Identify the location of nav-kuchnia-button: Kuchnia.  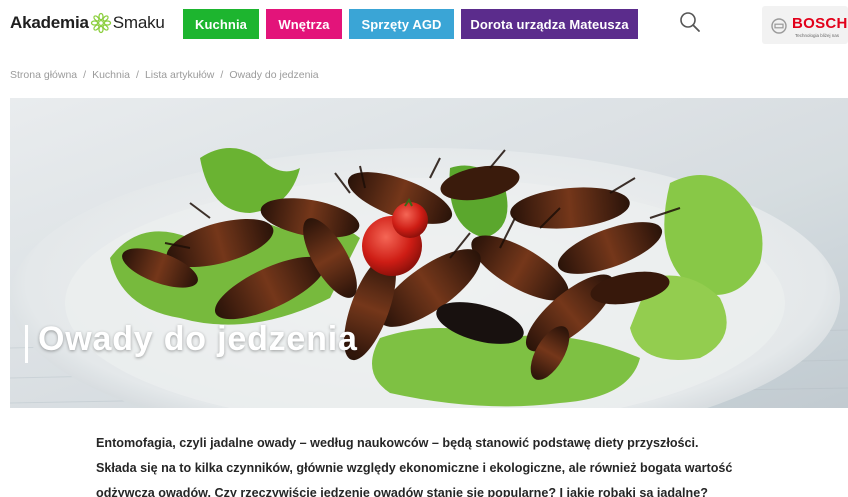
(221, 24).